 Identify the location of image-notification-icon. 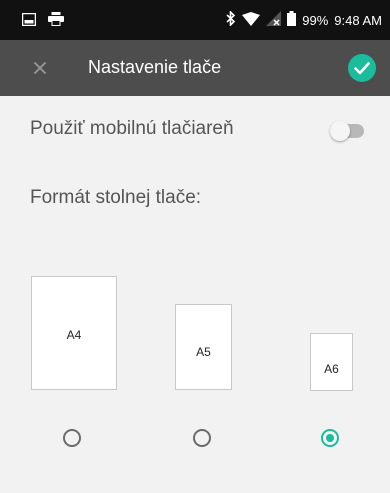
(29, 21).